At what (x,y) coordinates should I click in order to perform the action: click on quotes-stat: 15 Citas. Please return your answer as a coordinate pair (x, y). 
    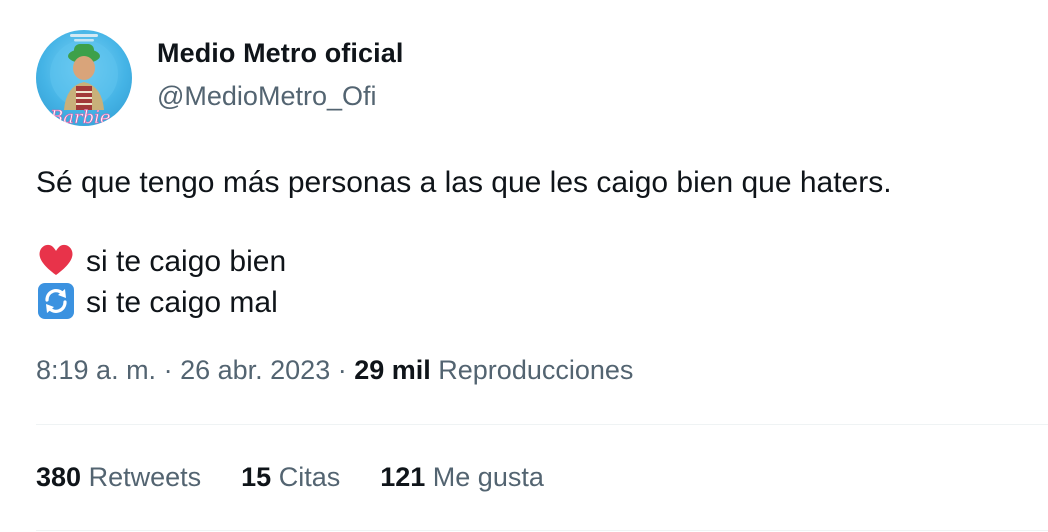
    Looking at the image, I should click on (290, 477).